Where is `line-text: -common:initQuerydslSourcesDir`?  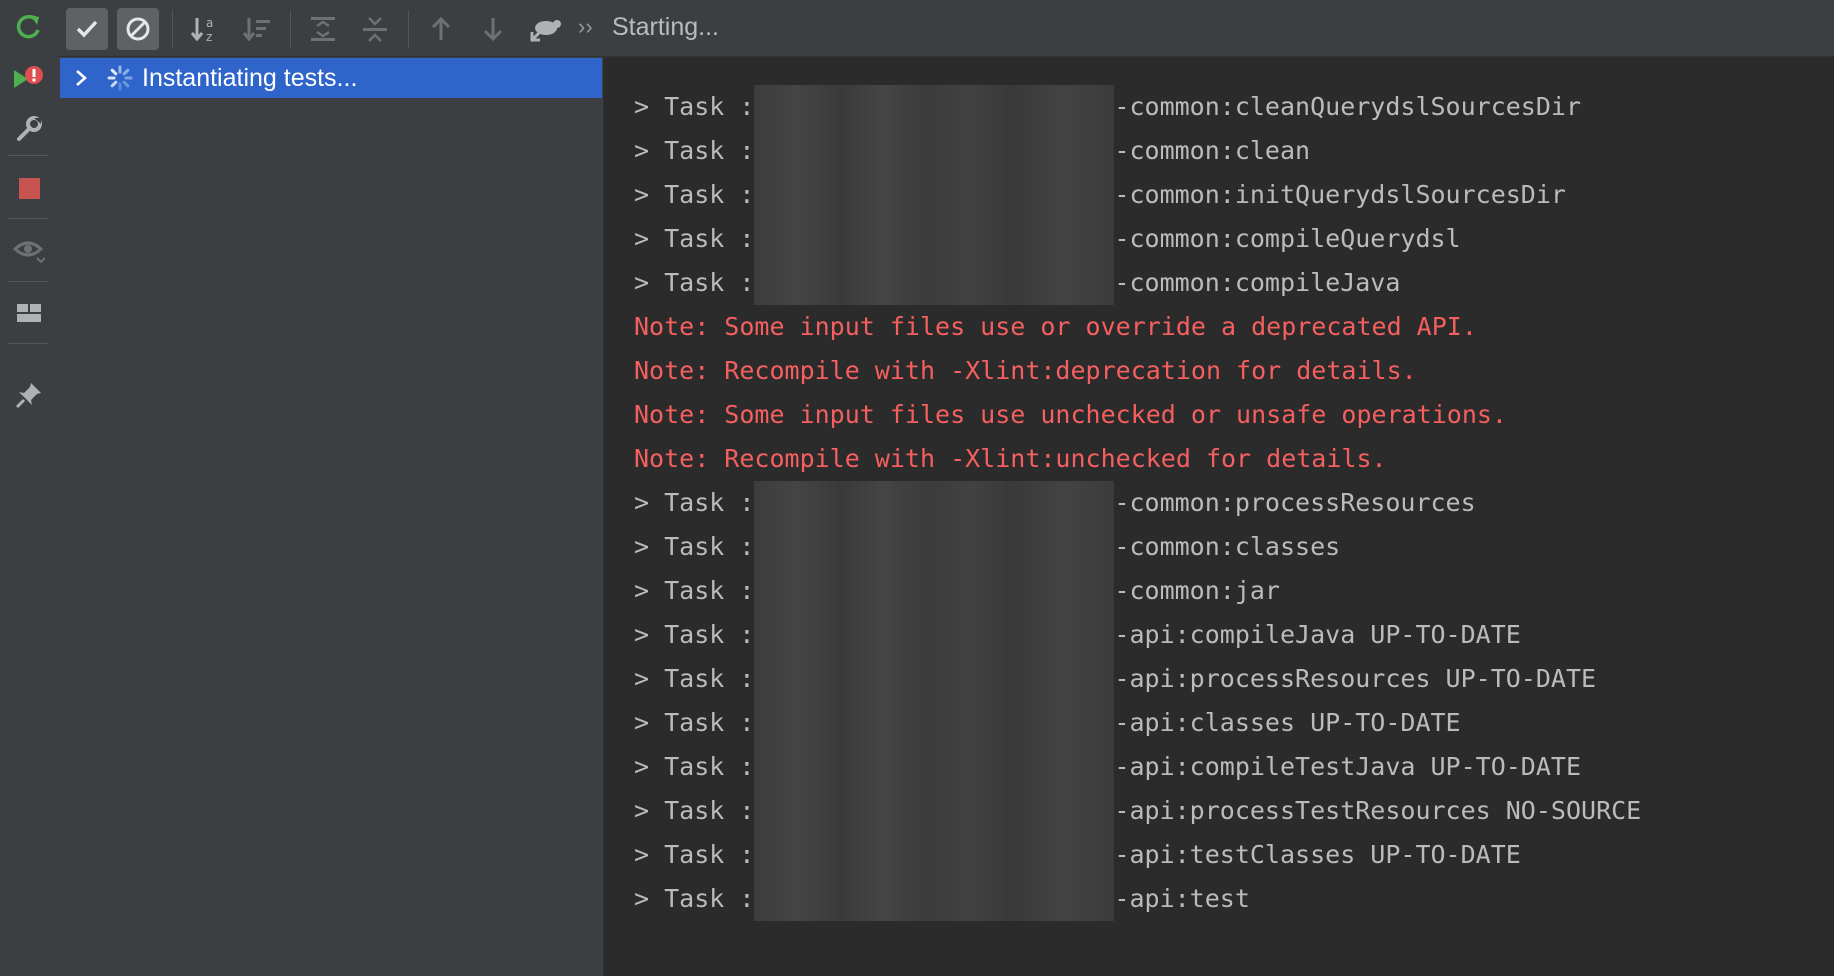 line-text: -common:initQuerydslSourcesDir is located at coordinates (1340, 194).